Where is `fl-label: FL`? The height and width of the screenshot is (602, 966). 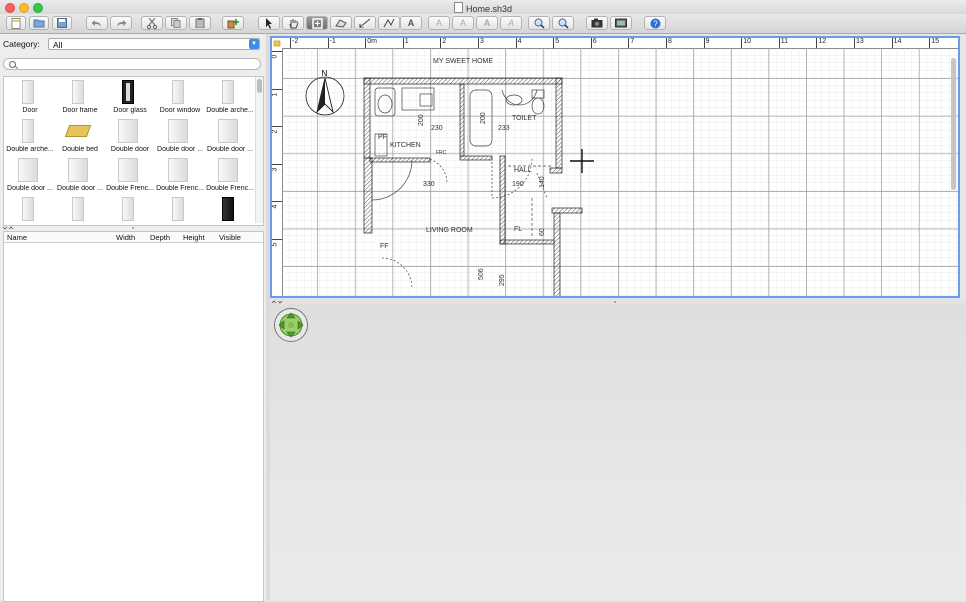
fl-label: FL is located at coordinates (518, 229).